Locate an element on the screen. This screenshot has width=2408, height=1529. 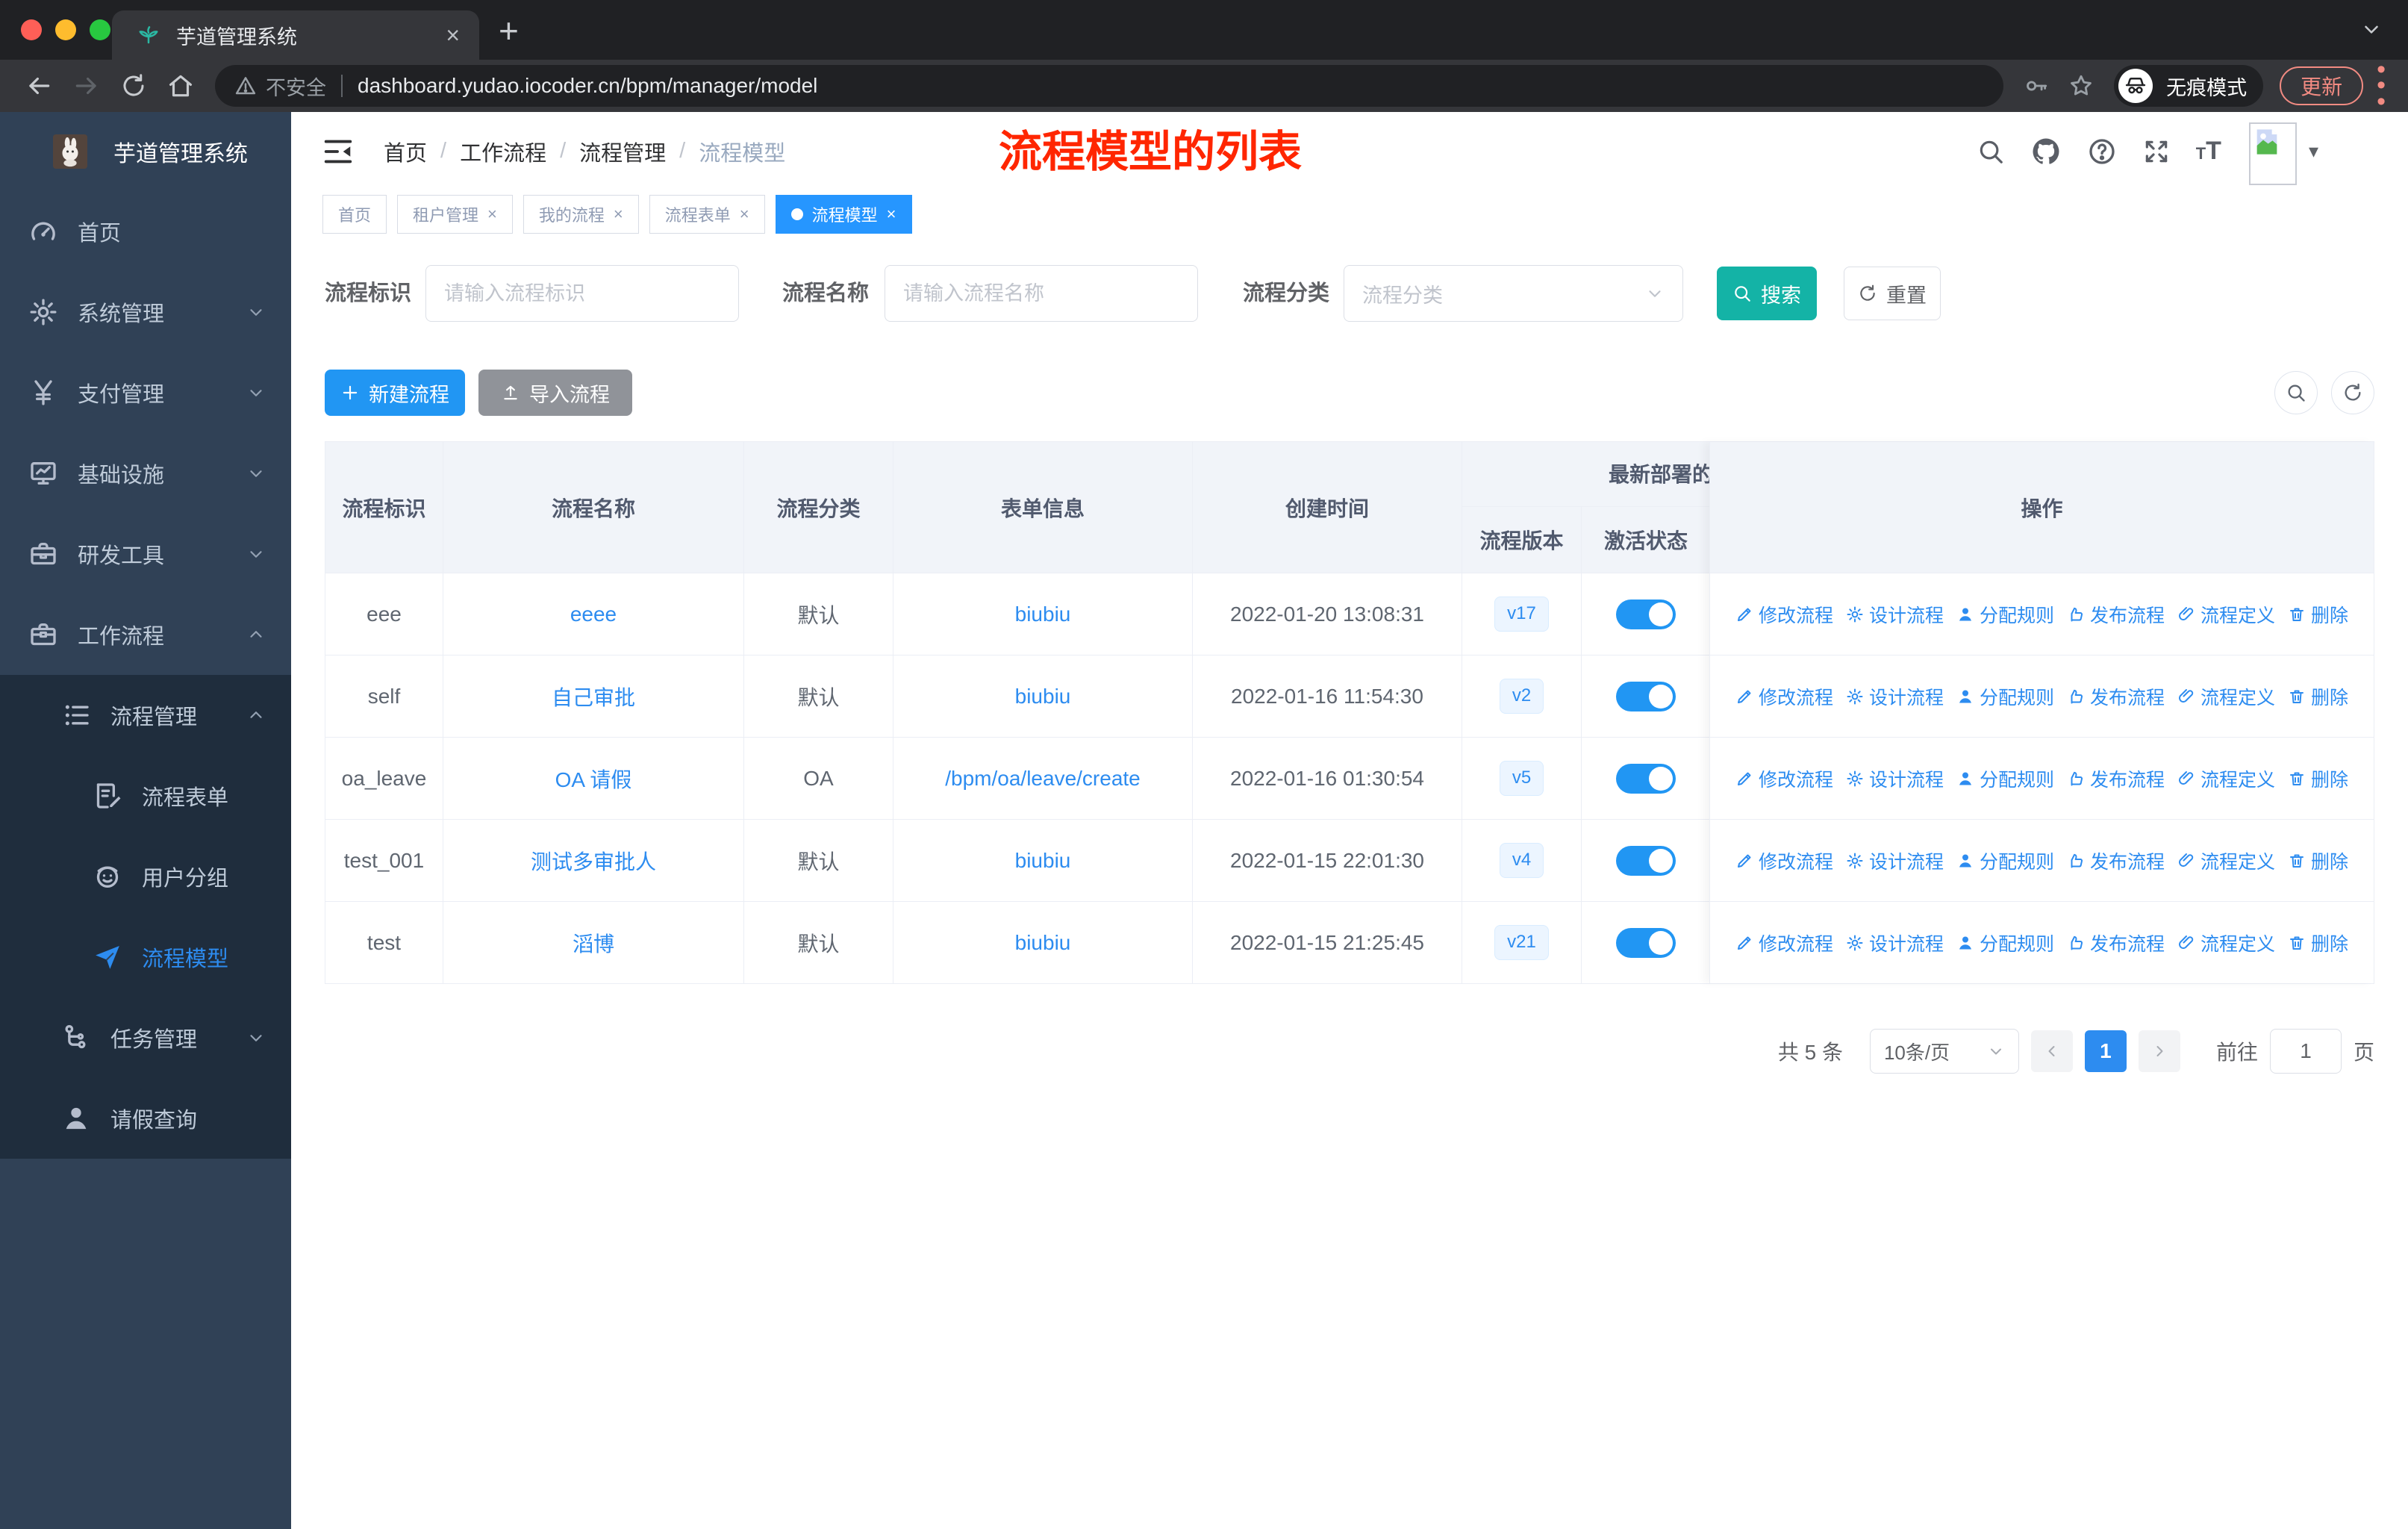
font-size-icon: TT is located at coordinates (2208, 151).